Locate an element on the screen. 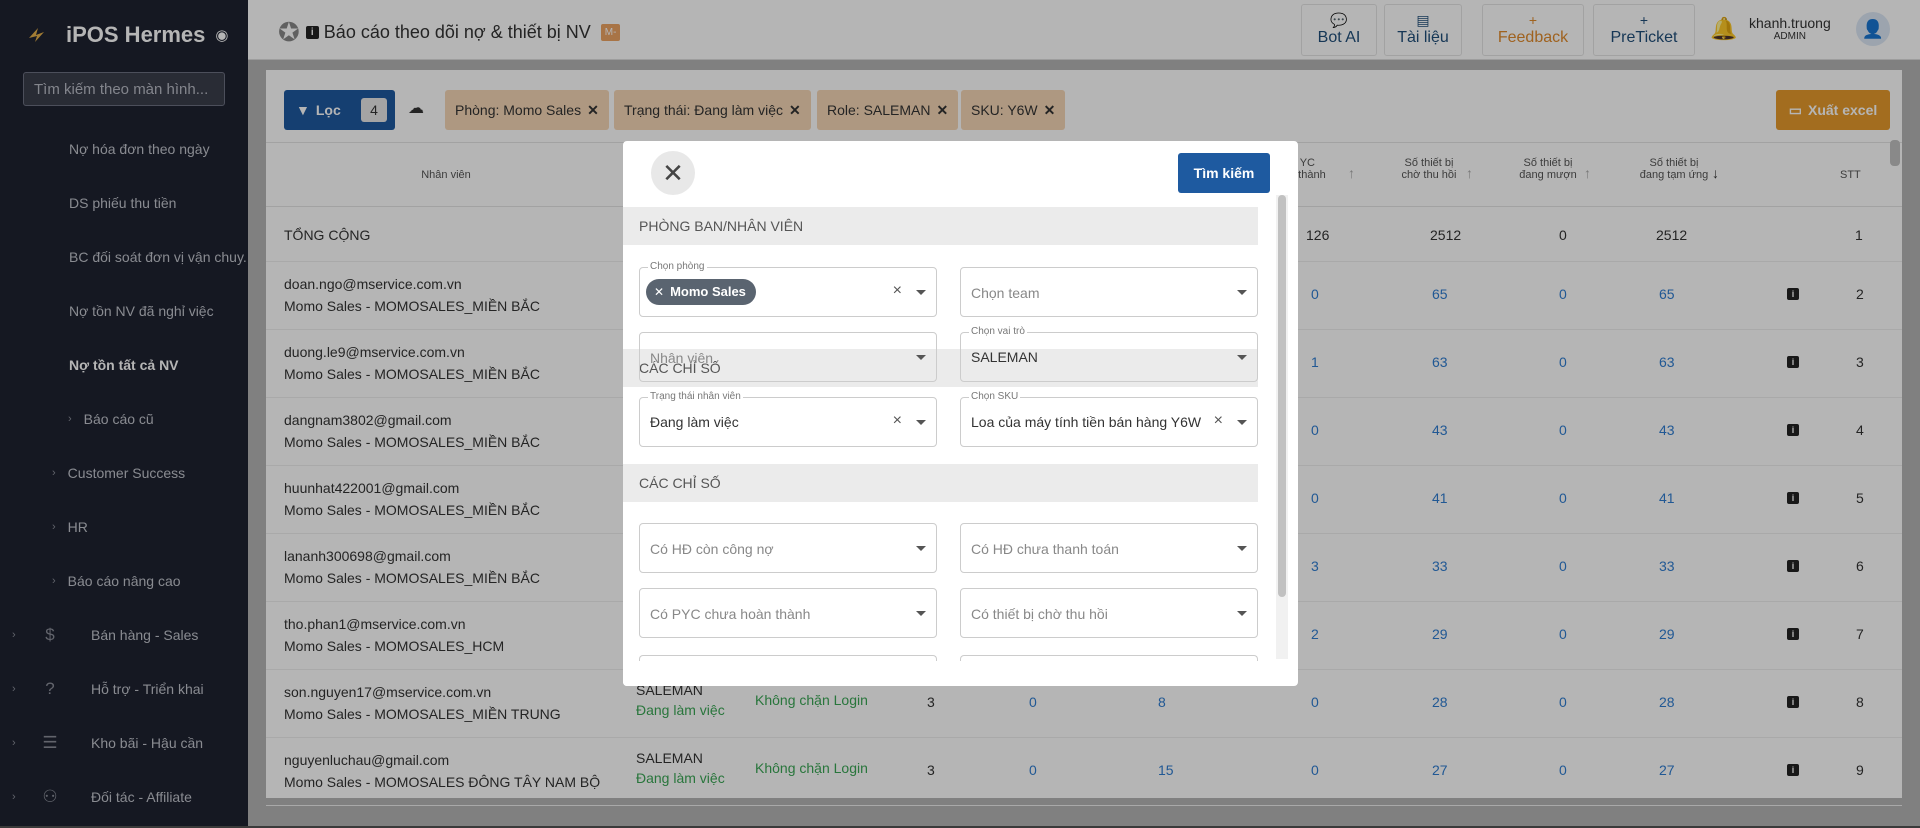 The height and width of the screenshot is (828, 1920). placeholder: Có HĐ chưa thanh toán is located at coordinates (1045, 549).